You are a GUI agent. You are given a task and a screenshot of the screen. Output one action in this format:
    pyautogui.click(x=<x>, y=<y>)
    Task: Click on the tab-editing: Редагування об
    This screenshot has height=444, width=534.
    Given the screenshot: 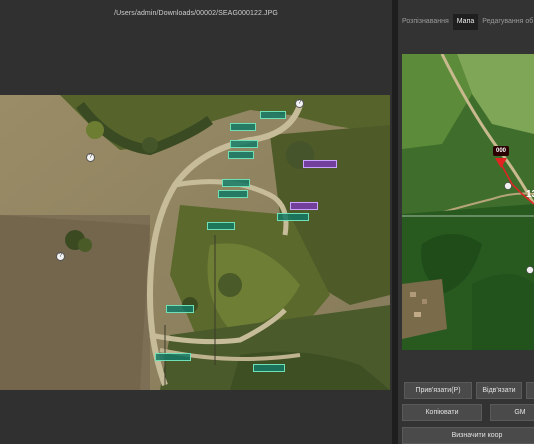 What is the action you would take?
    pyautogui.click(x=506, y=22)
    